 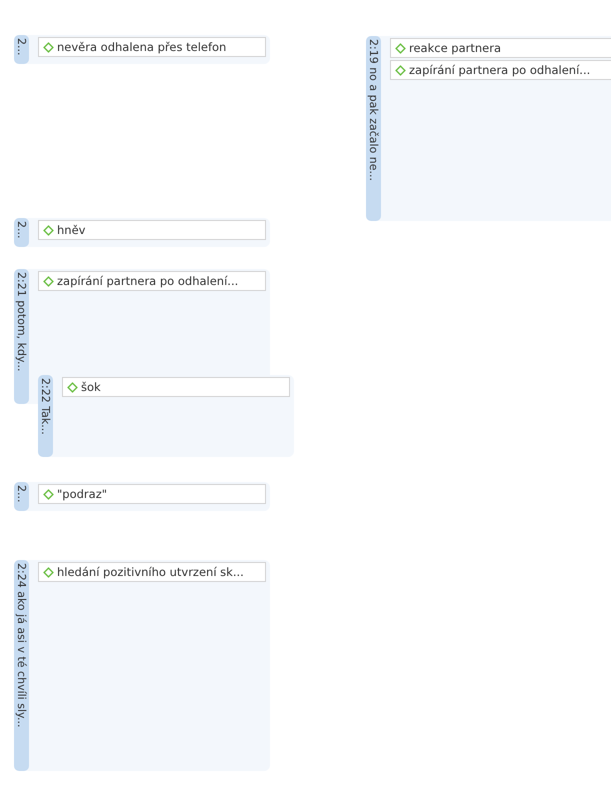 What do you see at coordinates (176, 387) in the screenshot?
I see `code-tag: šok` at bounding box center [176, 387].